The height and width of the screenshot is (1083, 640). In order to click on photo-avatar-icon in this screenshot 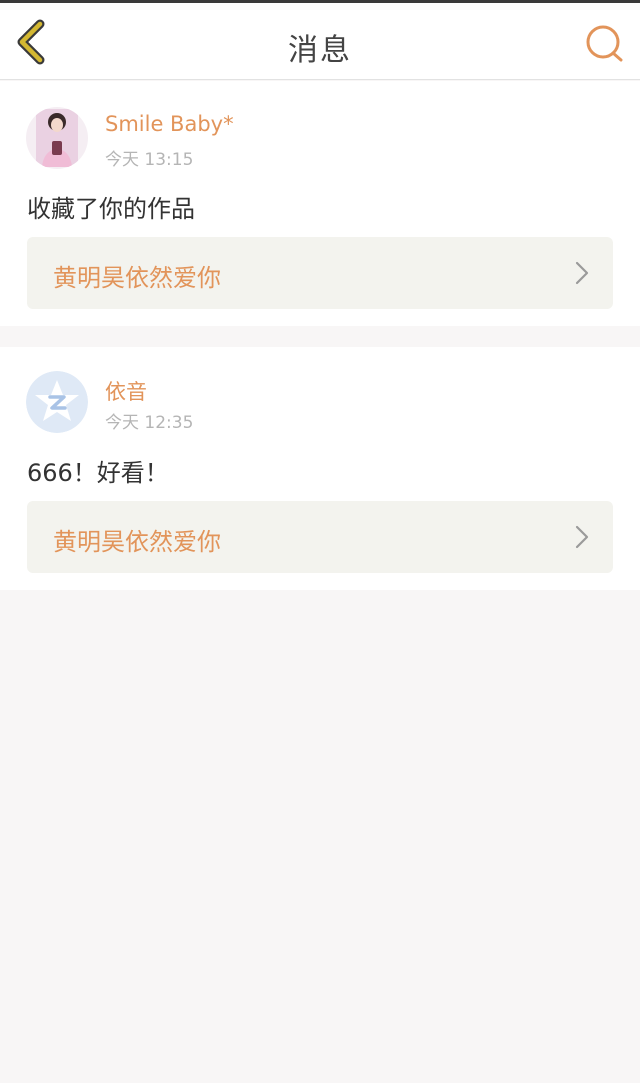, I will do `click(57, 138)`.